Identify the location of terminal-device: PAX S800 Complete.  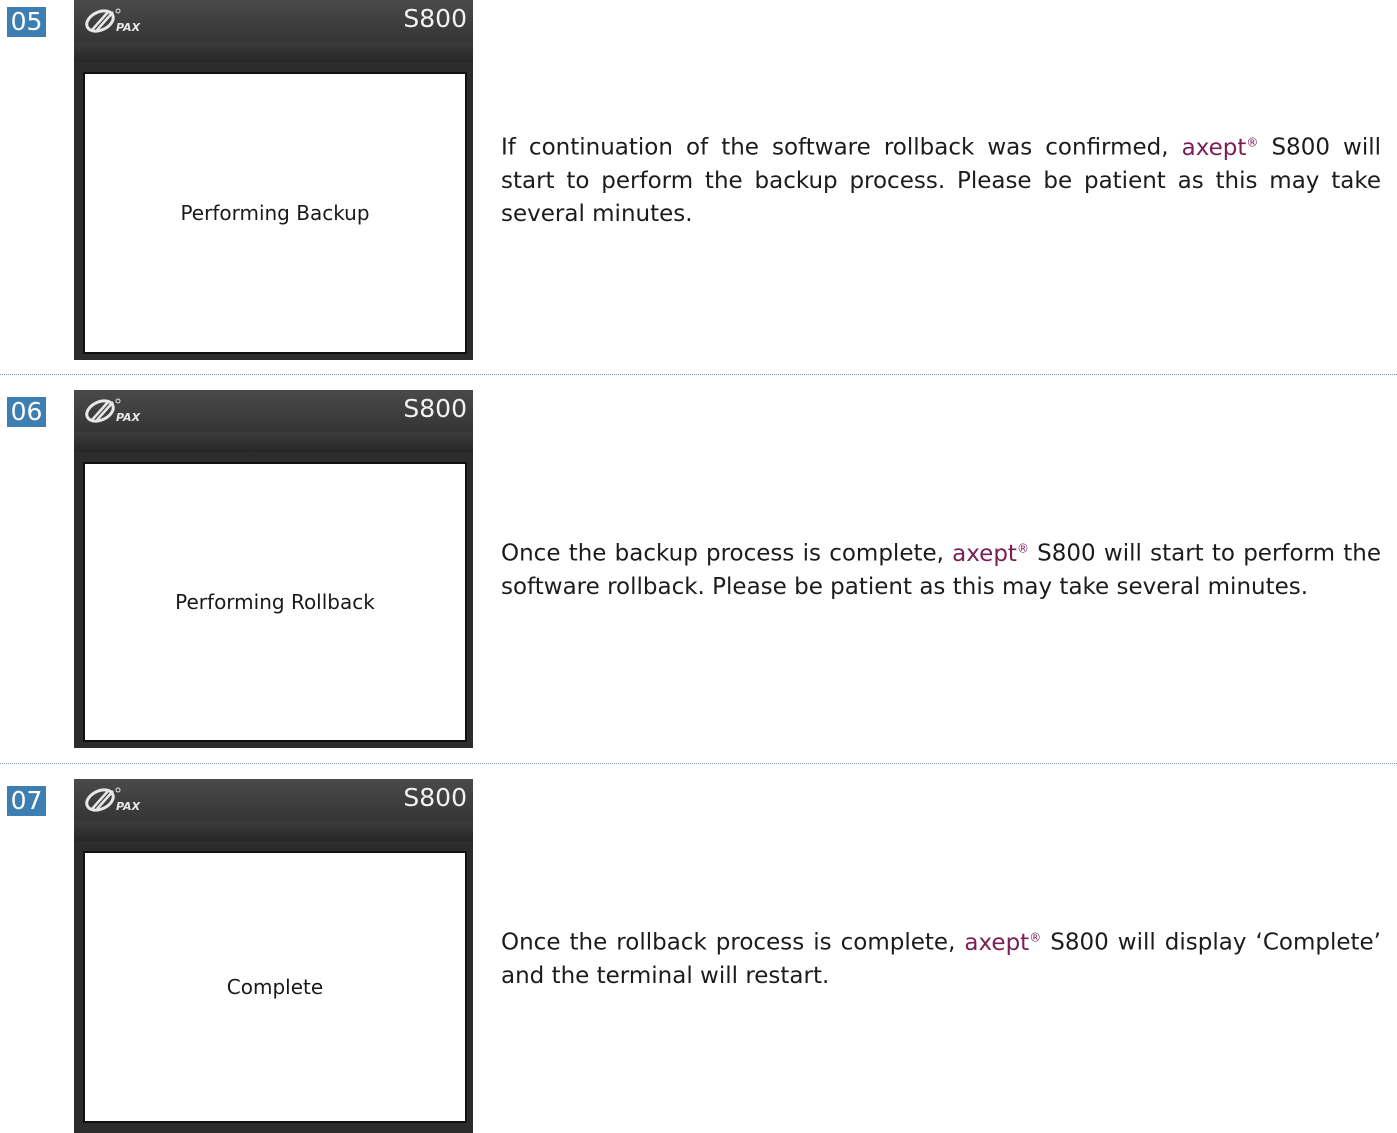
(273, 956).